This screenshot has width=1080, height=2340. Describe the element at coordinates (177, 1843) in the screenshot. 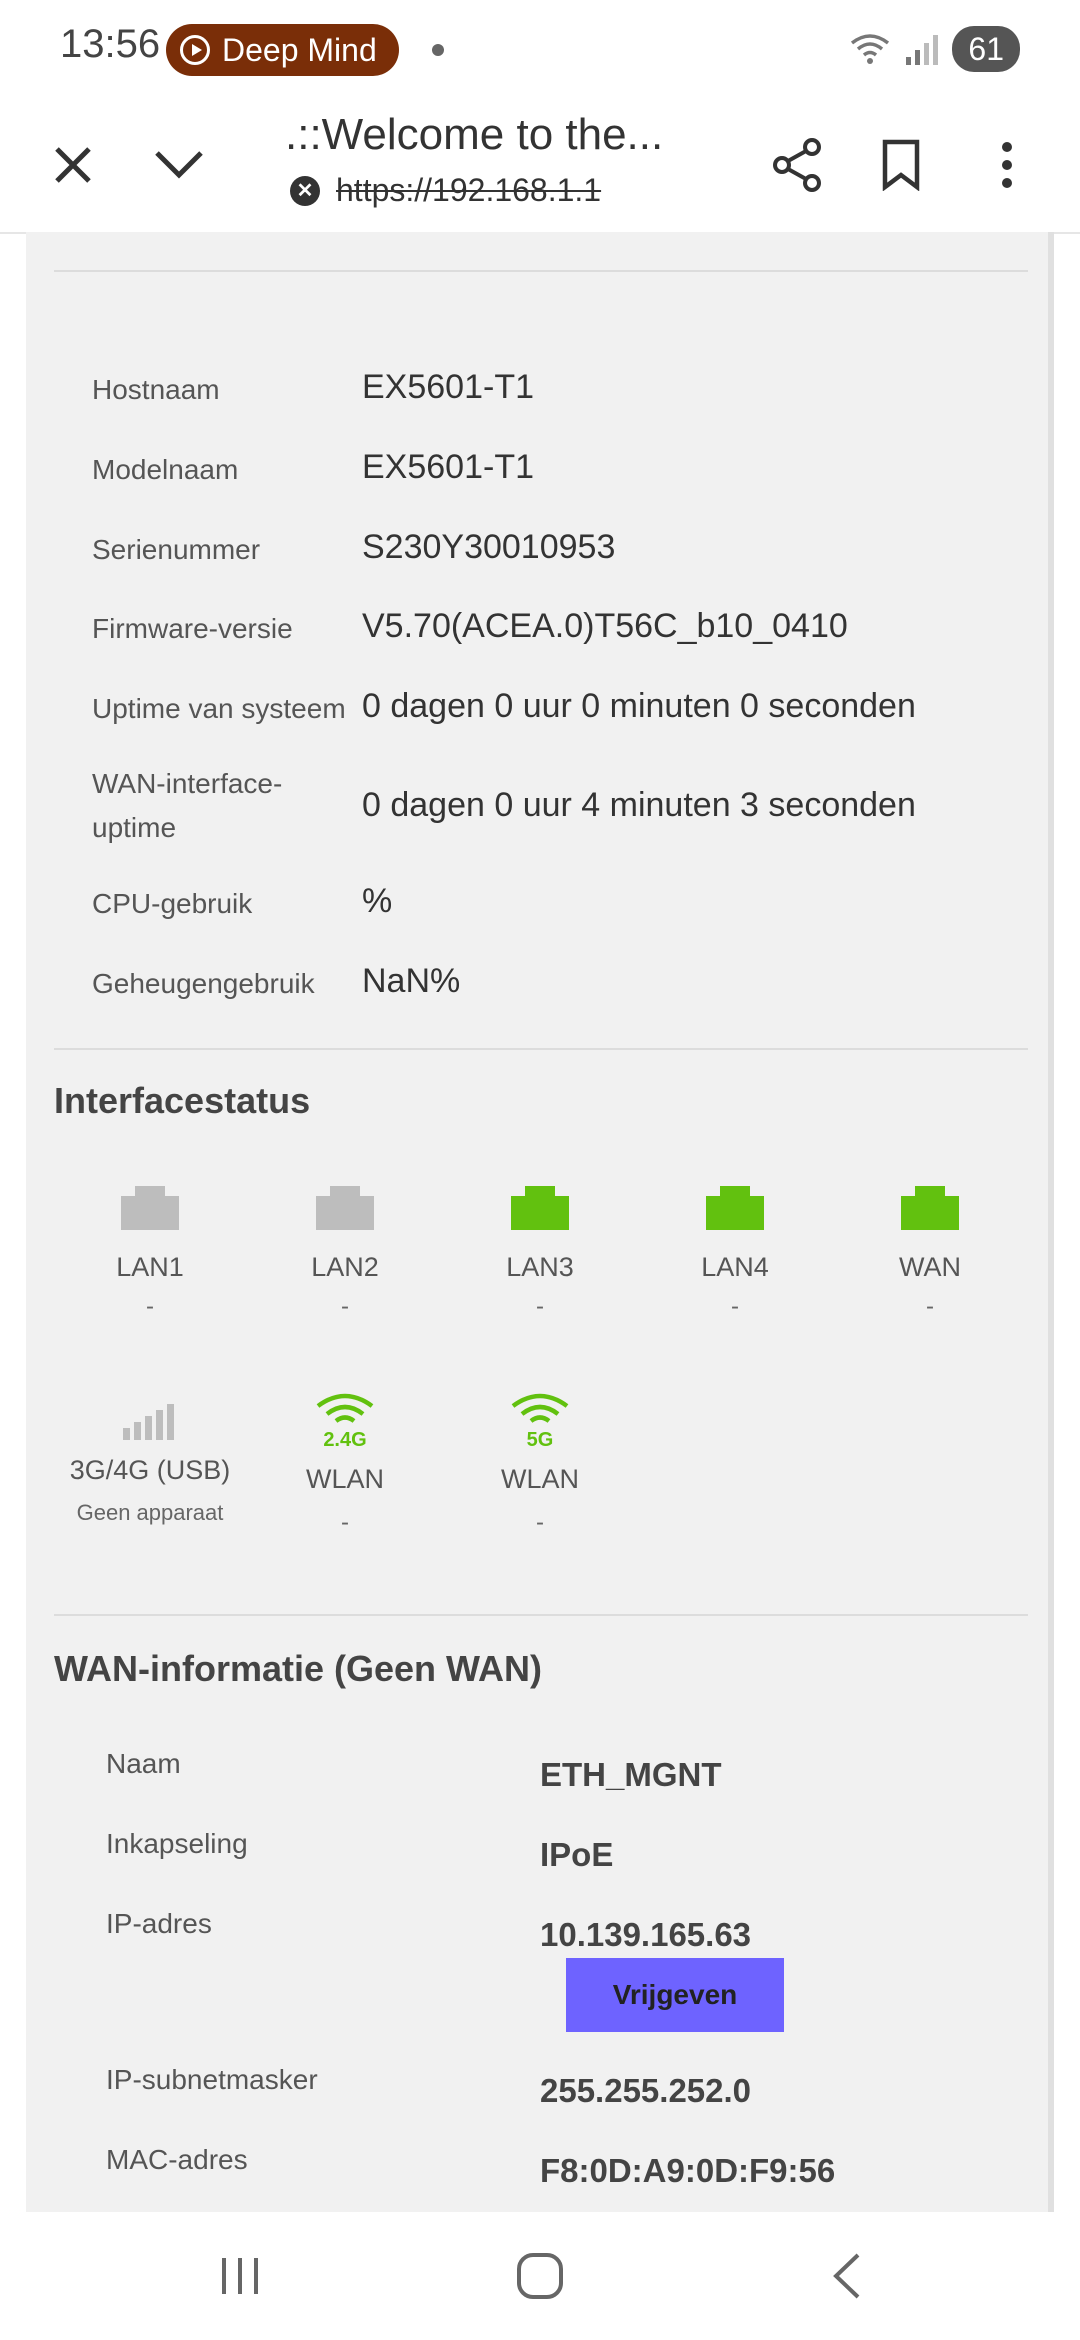

I see `wan-label: Inkapseling` at that location.